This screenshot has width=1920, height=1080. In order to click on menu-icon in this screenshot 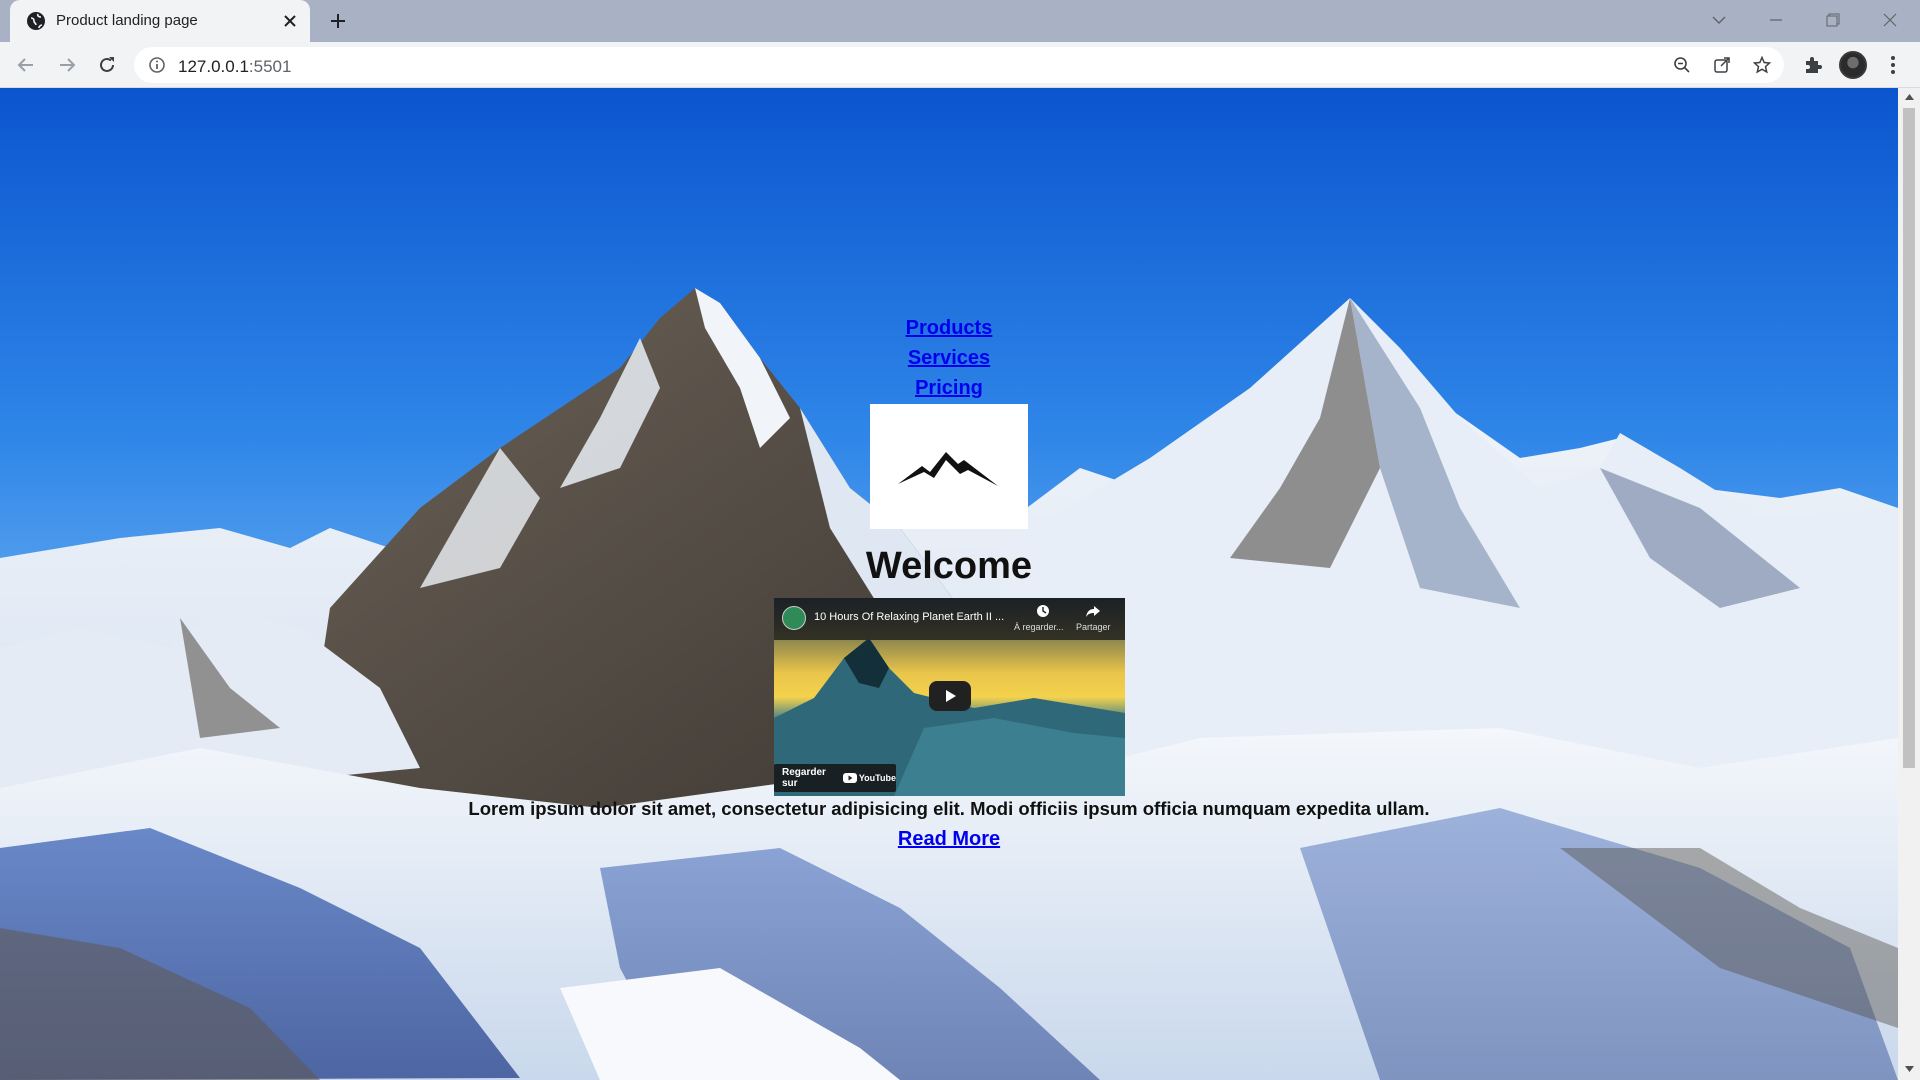, I will do `click(1893, 65)`.